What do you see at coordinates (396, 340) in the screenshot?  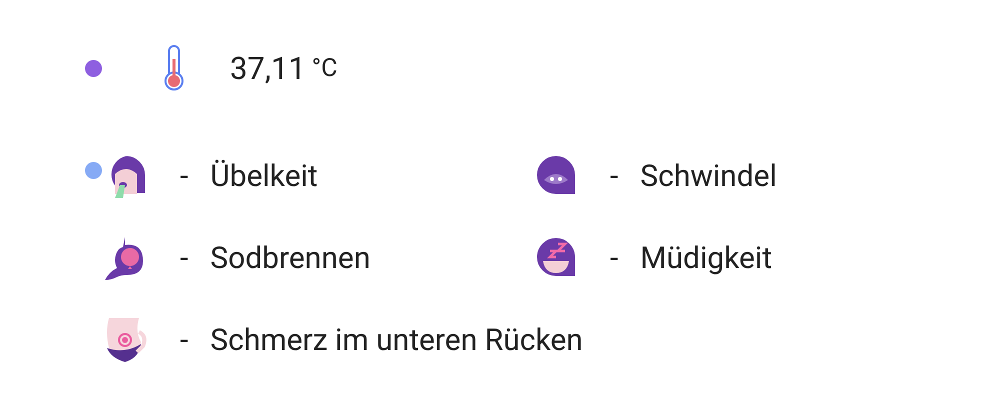 I see `symptom-label: Schmerz im unteren Rücken` at bounding box center [396, 340].